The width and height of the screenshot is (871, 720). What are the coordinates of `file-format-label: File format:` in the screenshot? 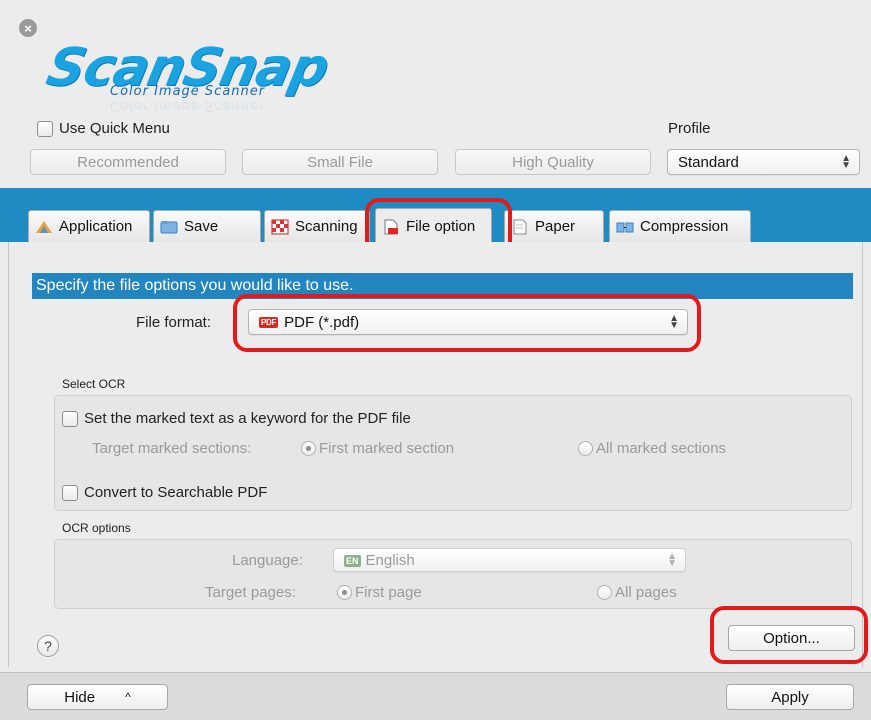 It's located at (174, 322).